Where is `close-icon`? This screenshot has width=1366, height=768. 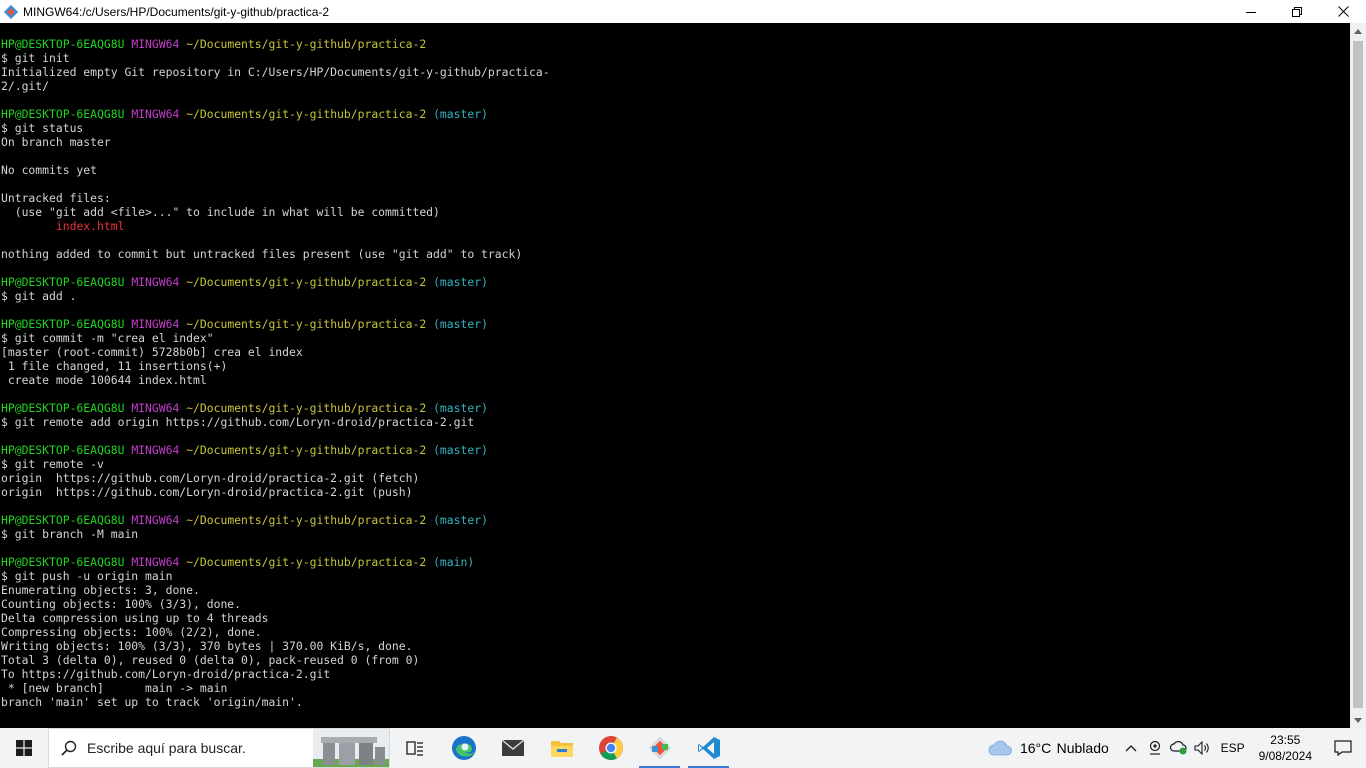 close-icon is located at coordinates (1343, 11).